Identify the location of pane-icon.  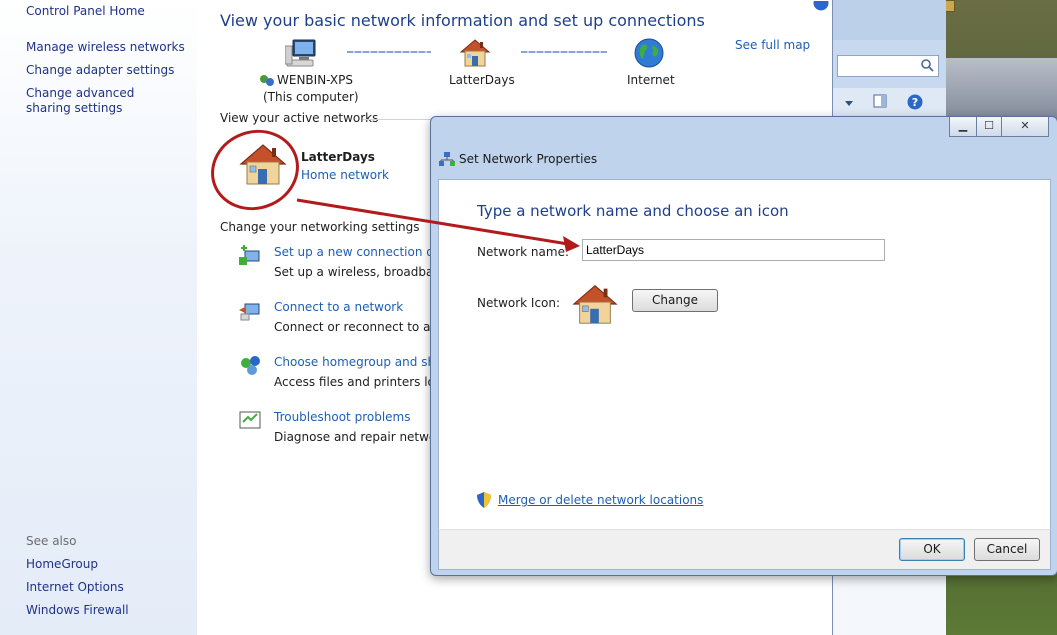
(880, 102).